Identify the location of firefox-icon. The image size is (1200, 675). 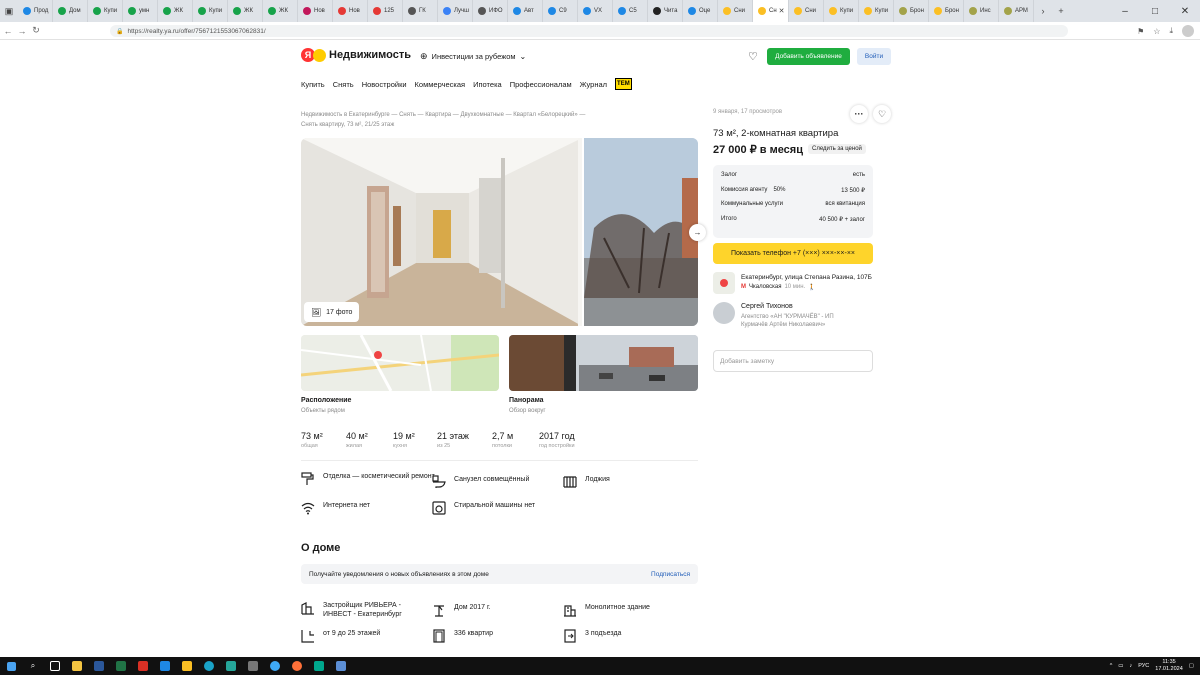
(297, 666).